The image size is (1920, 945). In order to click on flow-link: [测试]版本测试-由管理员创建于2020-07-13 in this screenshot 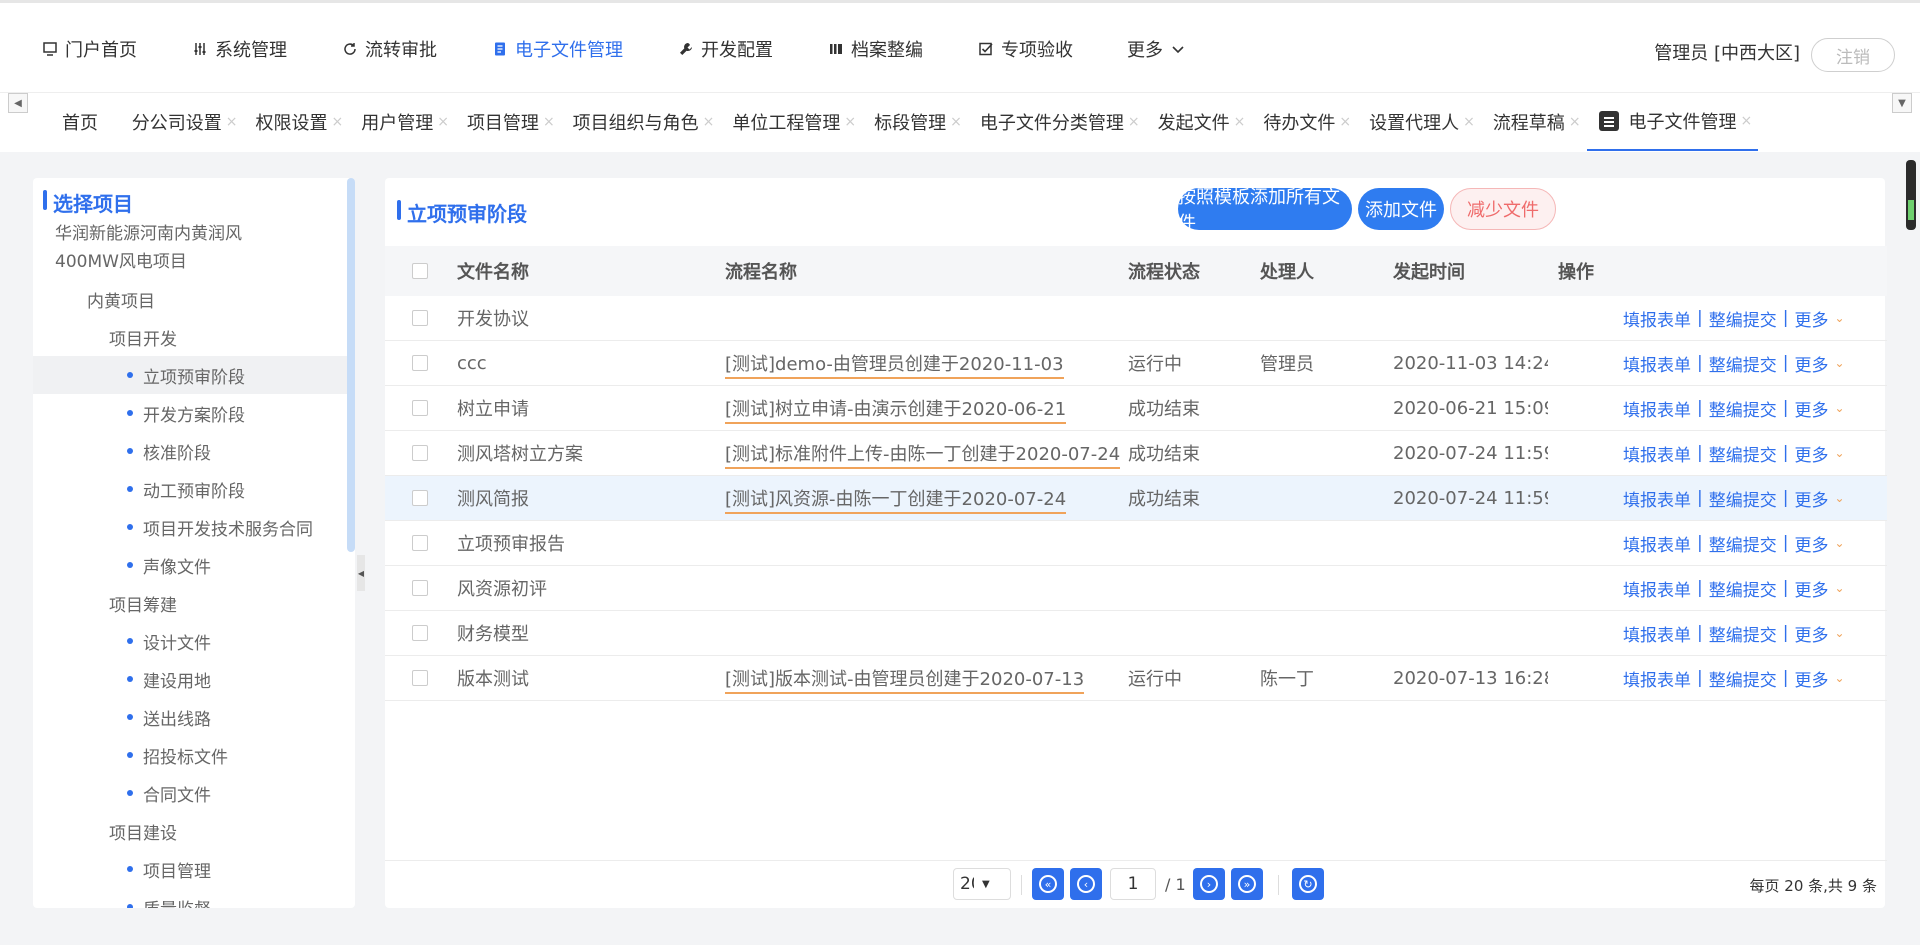, I will do `click(905, 681)`.